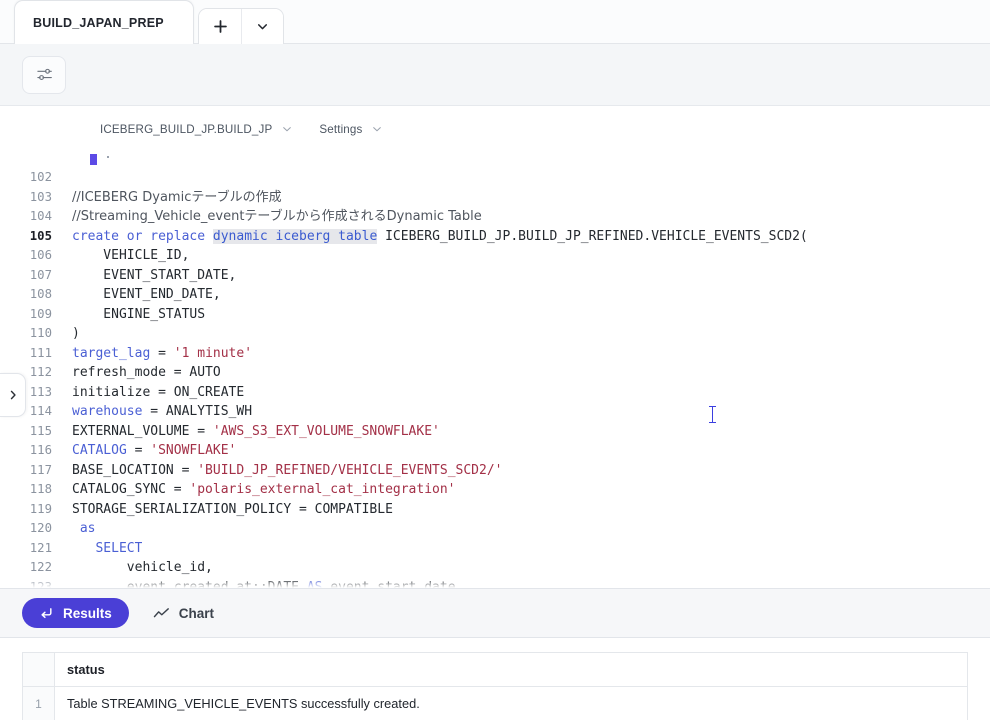  Describe the element at coordinates (40, 177) in the screenshot. I see `line-number: 102` at that location.